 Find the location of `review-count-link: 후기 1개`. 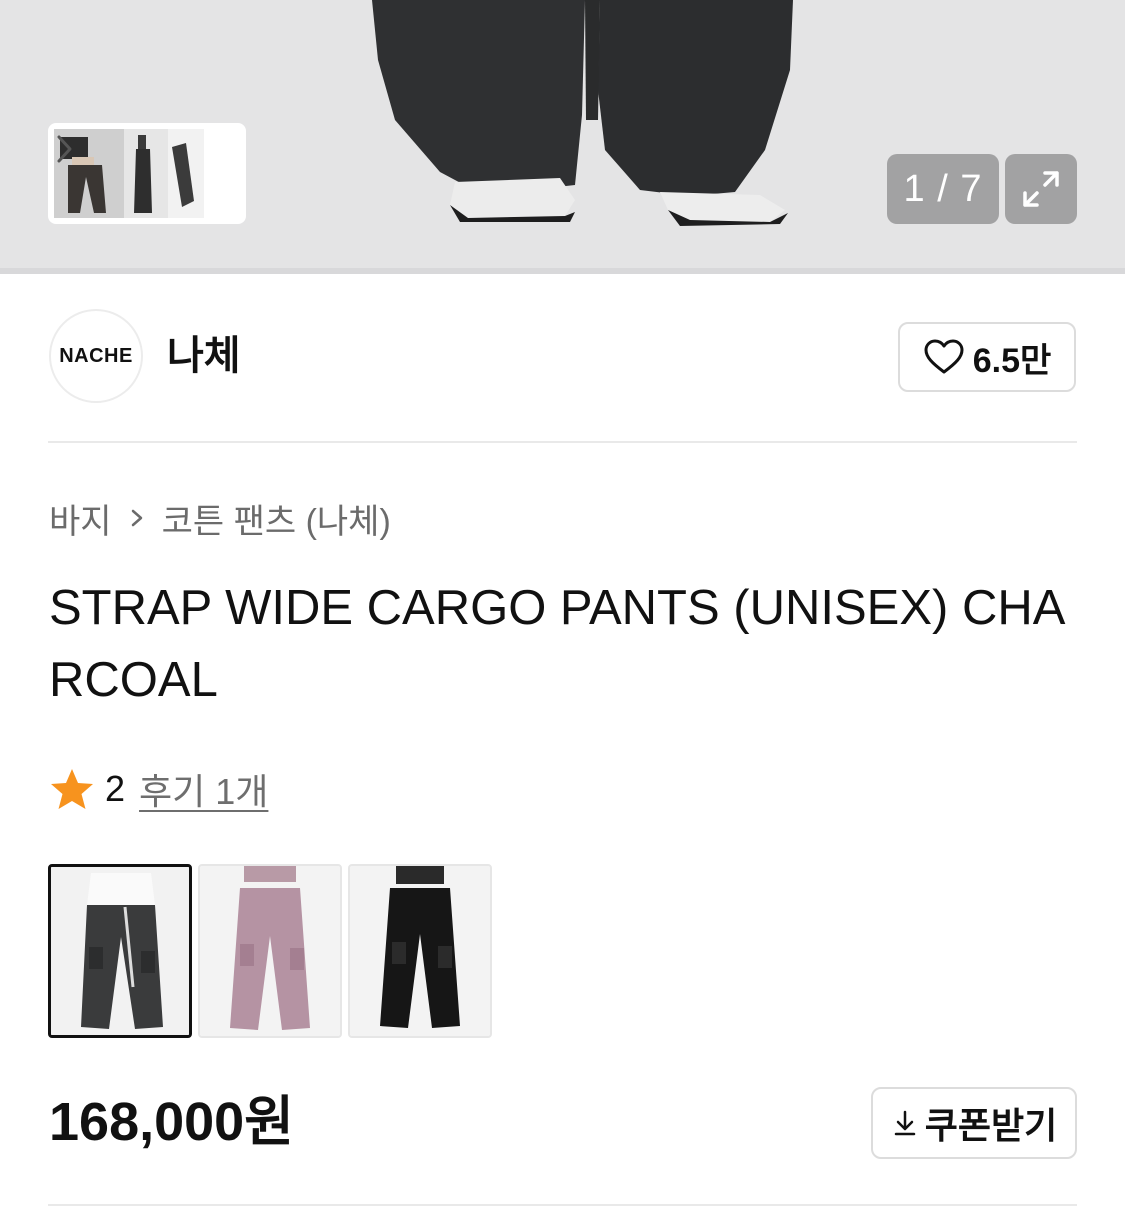

review-count-link: 후기 1개 is located at coordinates (203, 789).